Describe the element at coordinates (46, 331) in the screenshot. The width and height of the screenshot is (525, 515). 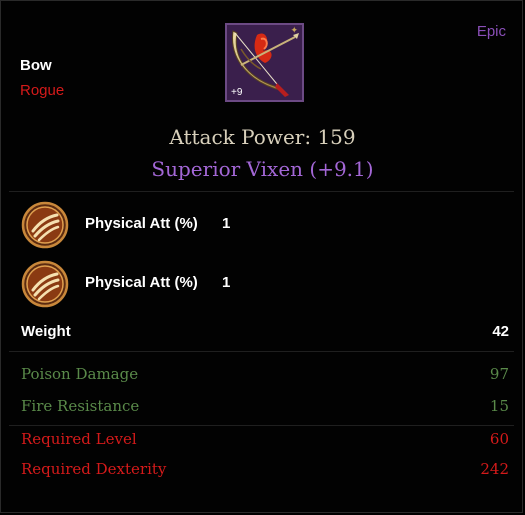
I see `weight-label: Weight` at that location.